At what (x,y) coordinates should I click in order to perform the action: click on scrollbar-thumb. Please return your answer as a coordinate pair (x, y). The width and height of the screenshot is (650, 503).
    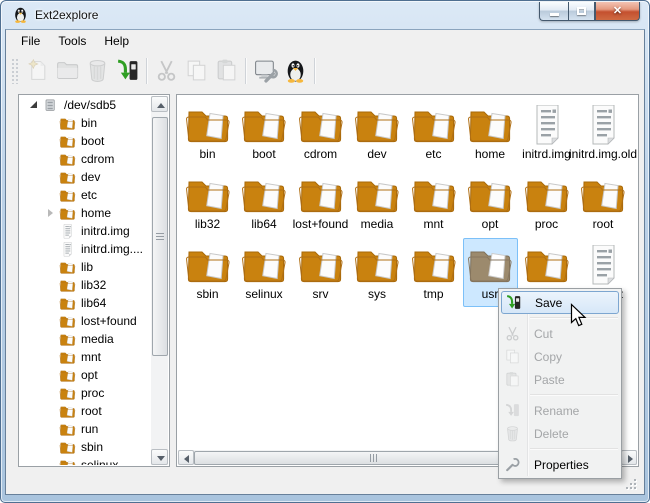
    Looking at the image, I should click on (160, 236).